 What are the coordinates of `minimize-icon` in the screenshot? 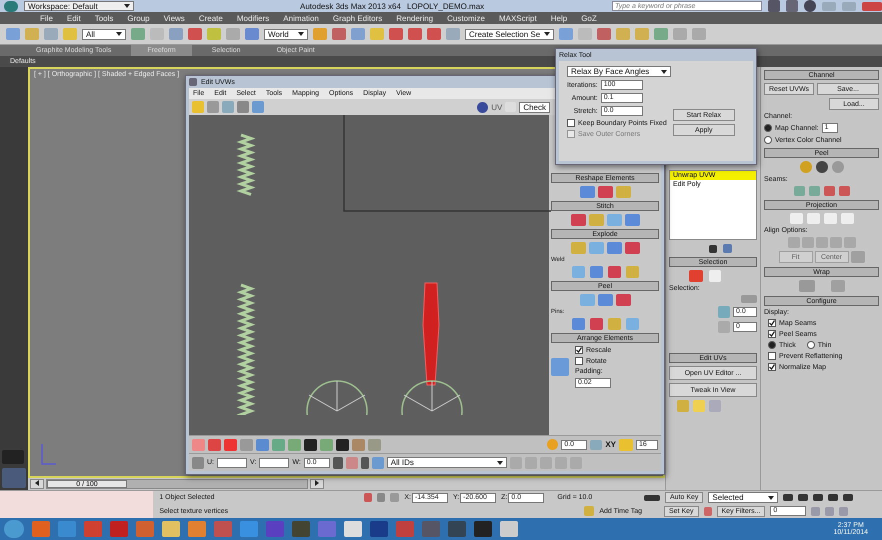 It's located at (829, 6).